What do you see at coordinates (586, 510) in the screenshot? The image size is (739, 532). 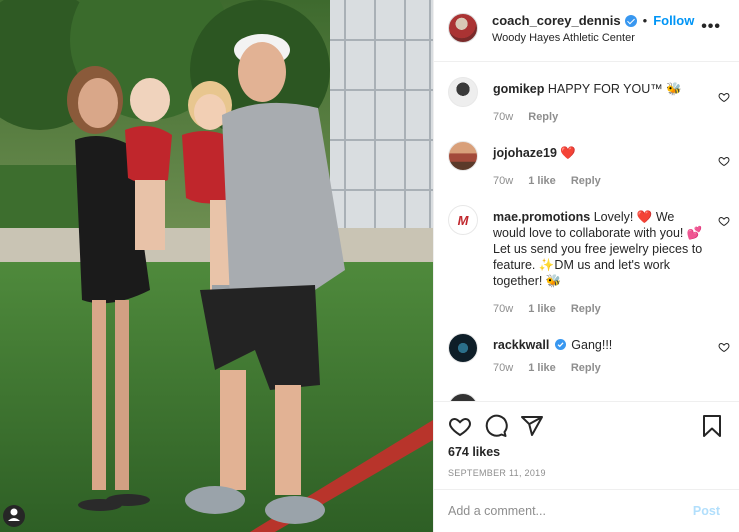 I see `add-comment-bar: Add a comment... Post` at bounding box center [586, 510].